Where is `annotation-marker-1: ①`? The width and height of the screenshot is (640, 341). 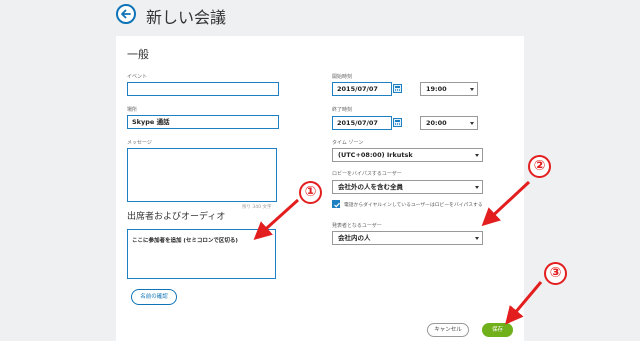
annotation-marker-1: ① is located at coordinates (310, 192).